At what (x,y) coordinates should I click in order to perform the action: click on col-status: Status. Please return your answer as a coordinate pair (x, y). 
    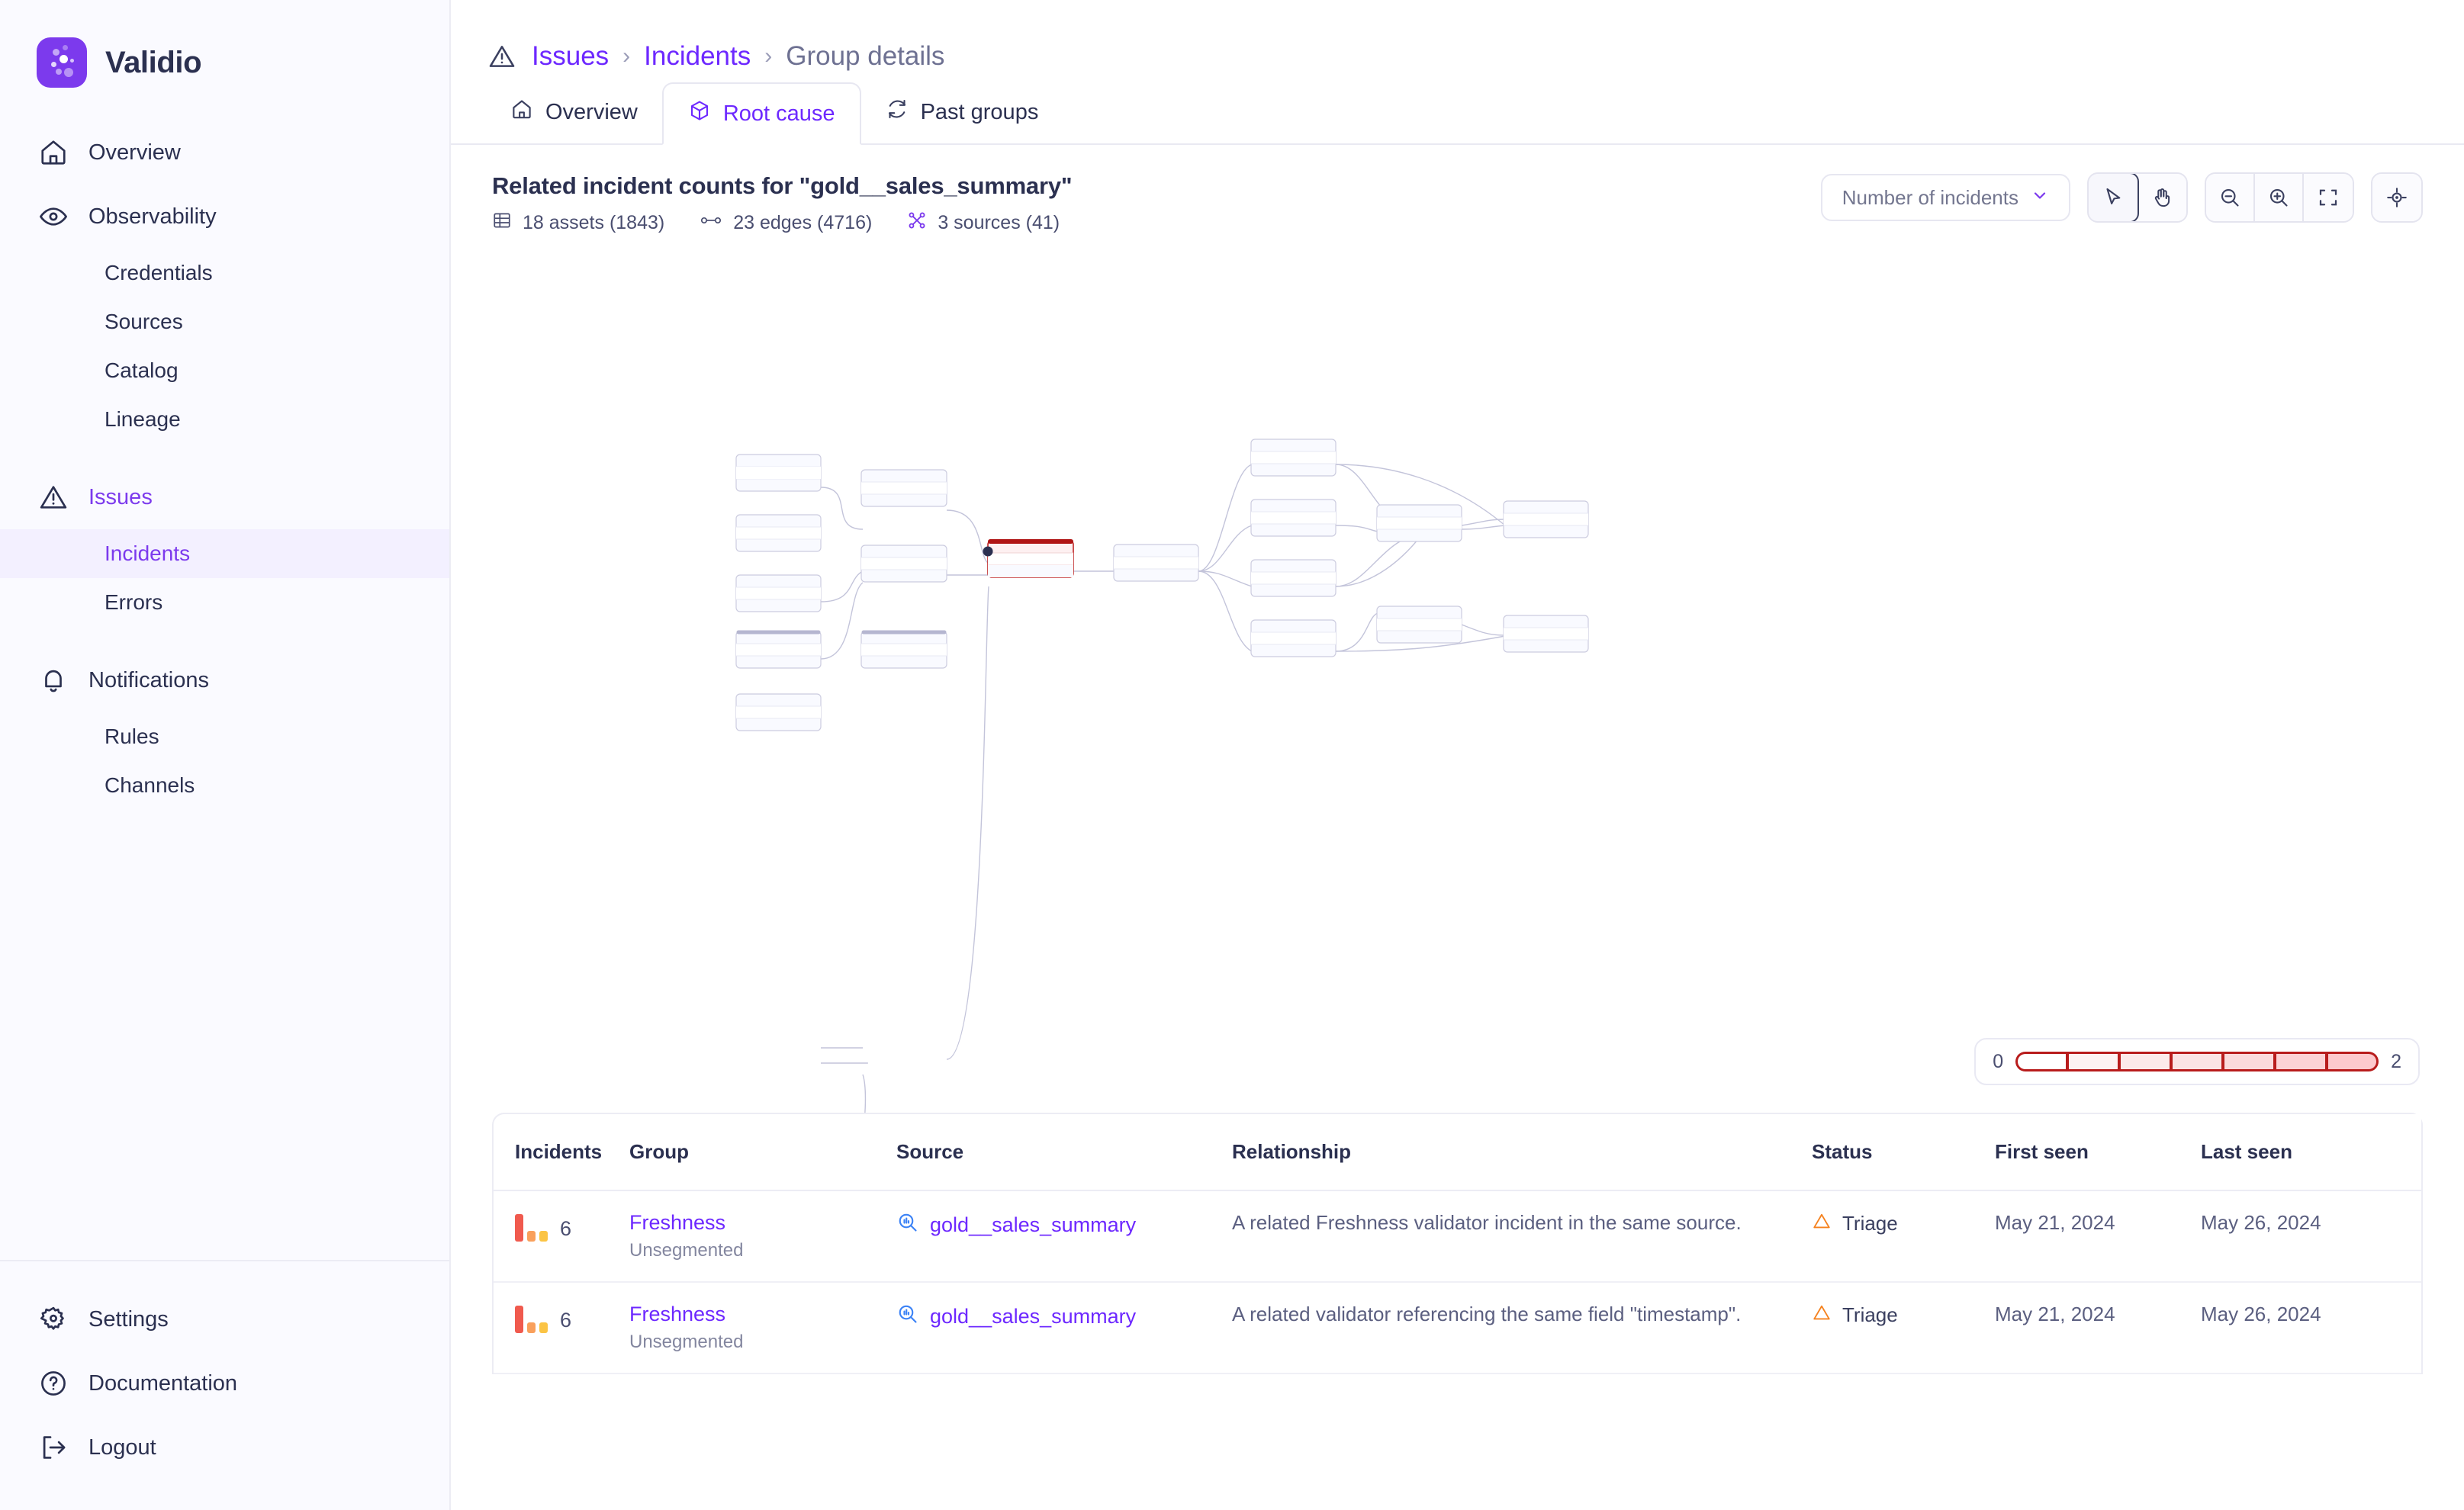
    Looking at the image, I should click on (1903, 1152).